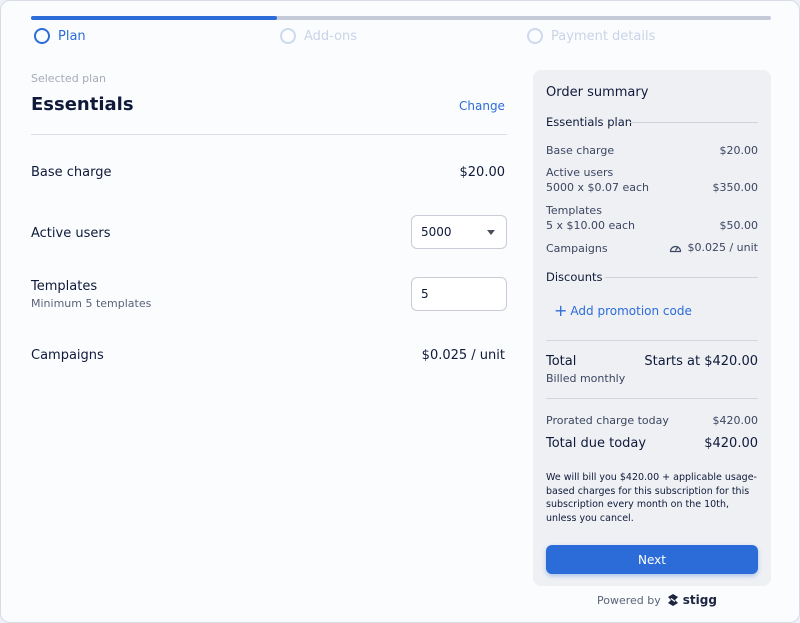 The height and width of the screenshot is (623, 800). I want to click on powered-by-label: Powered by, so click(629, 600).